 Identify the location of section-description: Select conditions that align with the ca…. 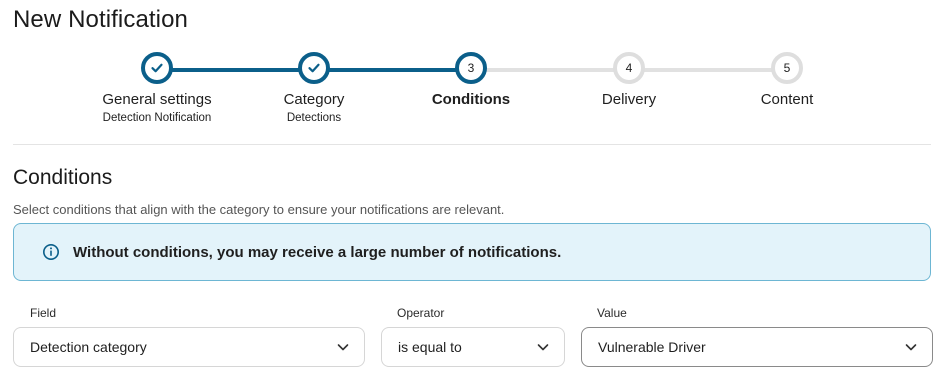
(259, 209).